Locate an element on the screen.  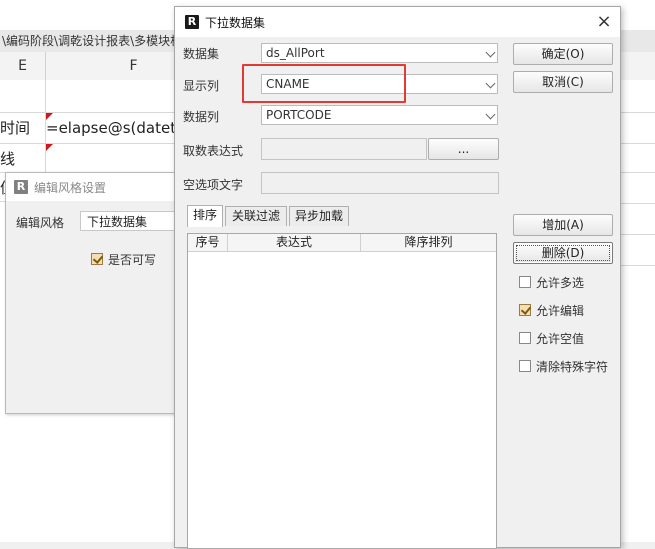
empty-option-text-label: 空选项文字 is located at coordinates (213, 185).